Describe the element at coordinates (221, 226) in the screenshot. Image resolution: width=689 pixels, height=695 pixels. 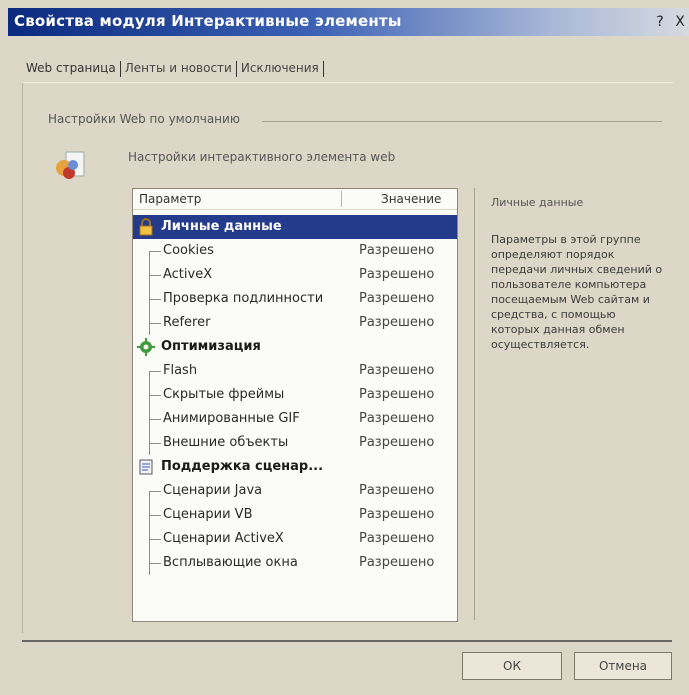
I see `tree-label: Личные данные` at that location.